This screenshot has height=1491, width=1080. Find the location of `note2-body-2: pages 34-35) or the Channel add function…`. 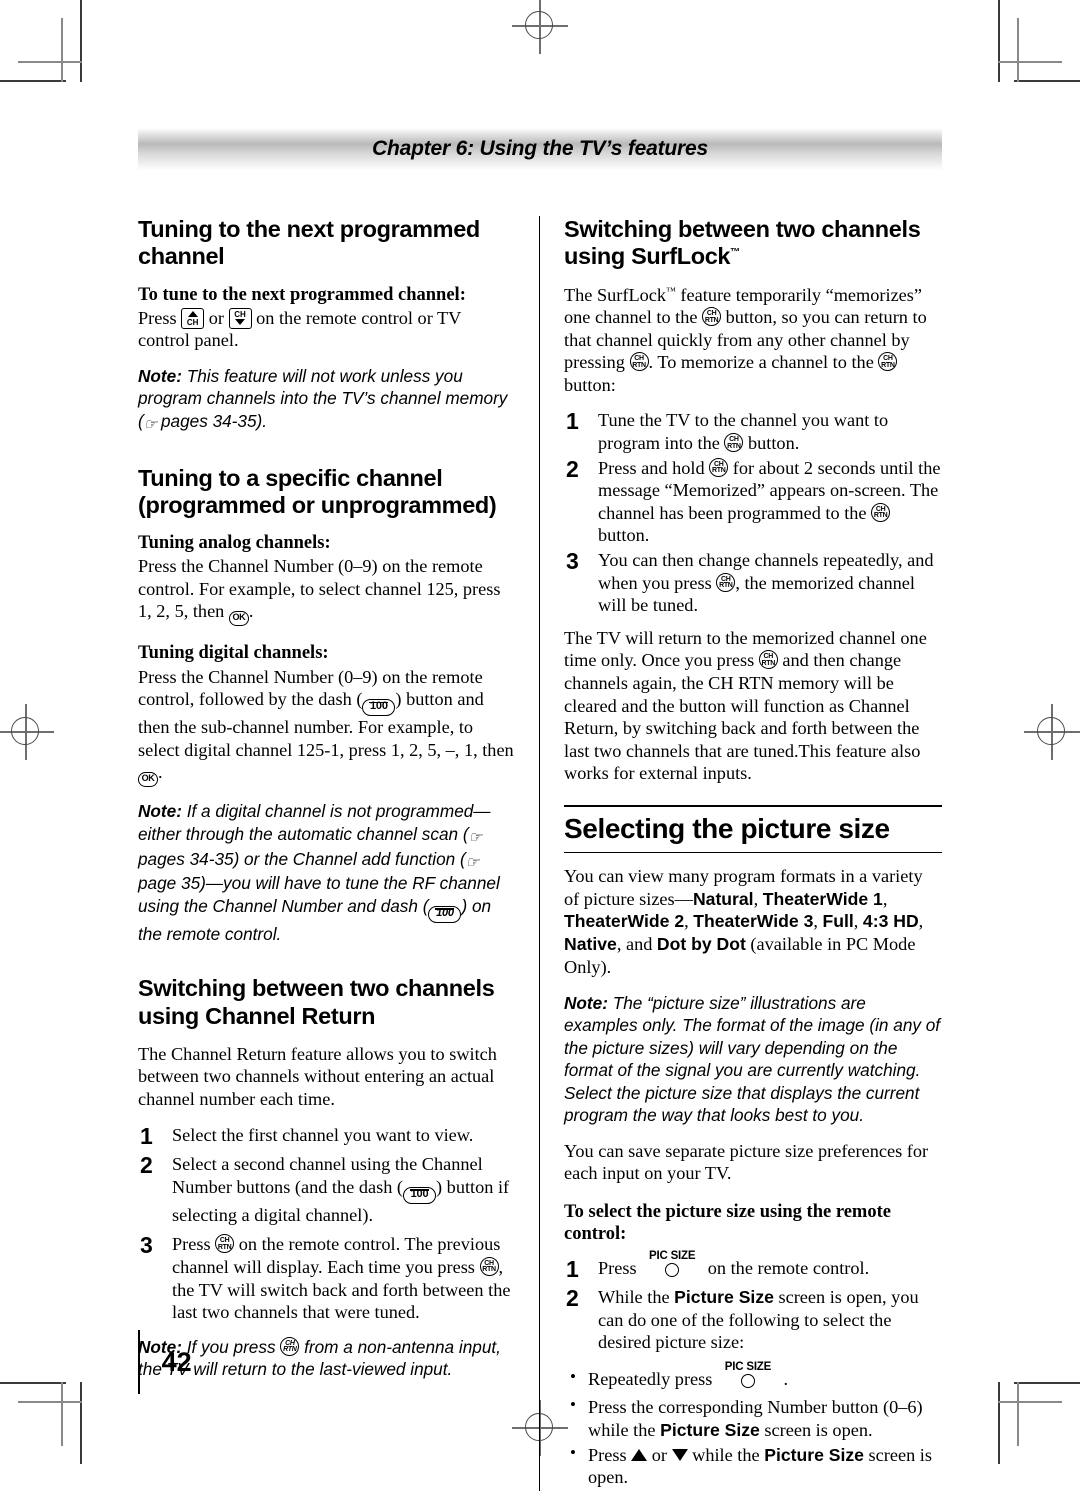

note2-body-2: pages 34-35) or the Channel add function… is located at coordinates (302, 858).